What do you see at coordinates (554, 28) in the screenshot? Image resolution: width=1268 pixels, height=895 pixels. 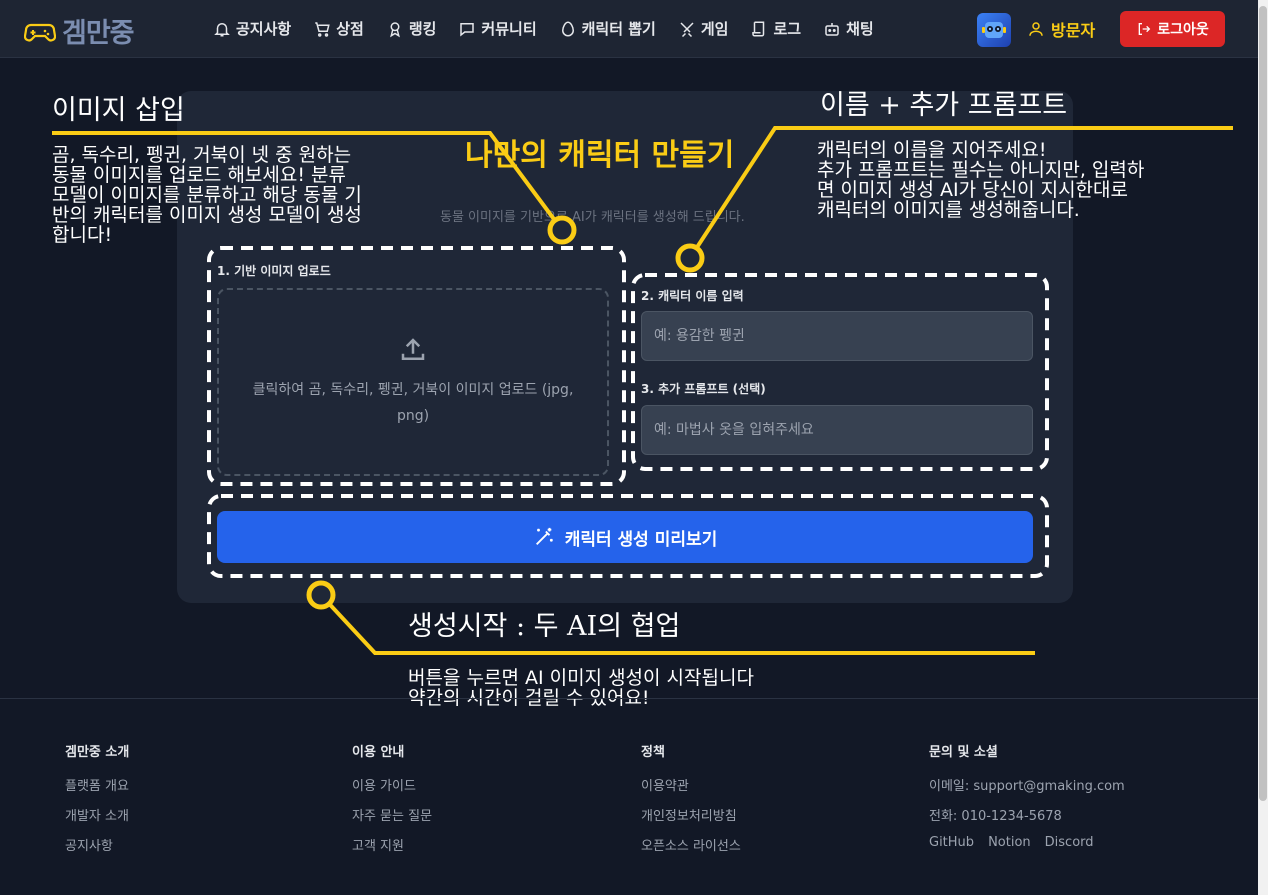 I see `main-nav: 공지사항 상점 랭킹 커뮤니티 캐릭터 뽑기 게임 로그 채팅` at bounding box center [554, 28].